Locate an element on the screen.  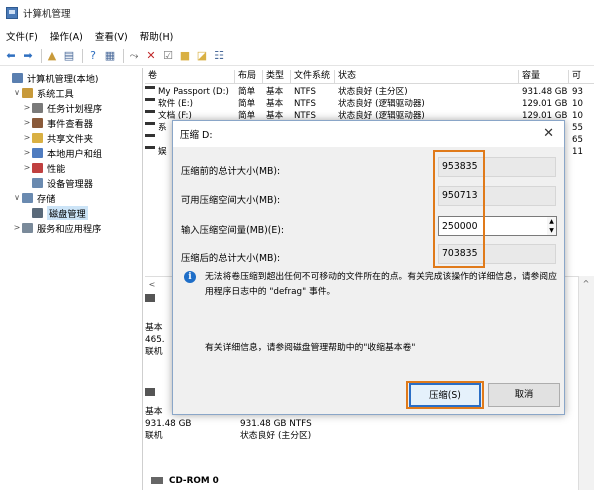
table-cell: NTFS is located at coordinates (305, 104).